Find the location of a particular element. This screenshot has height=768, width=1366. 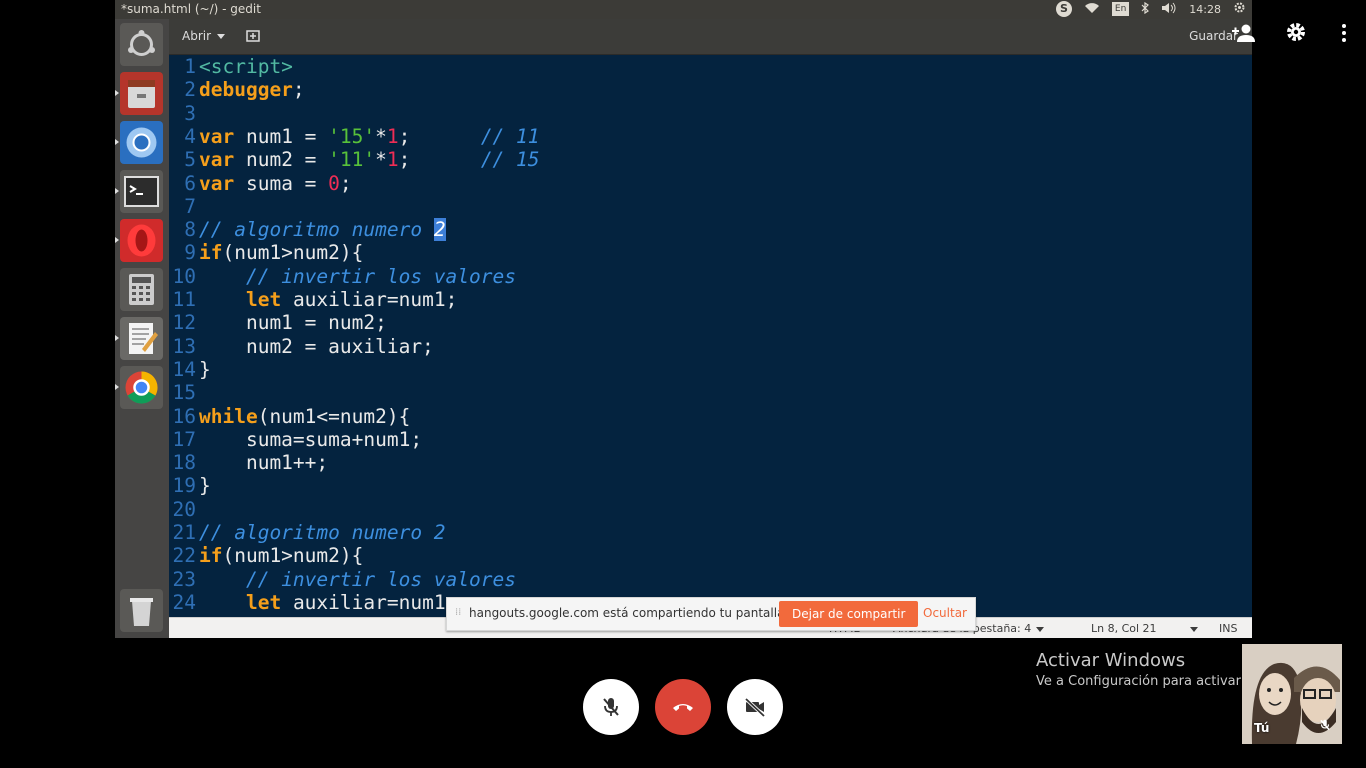

line-number: 12 is located at coordinates (184, 323).